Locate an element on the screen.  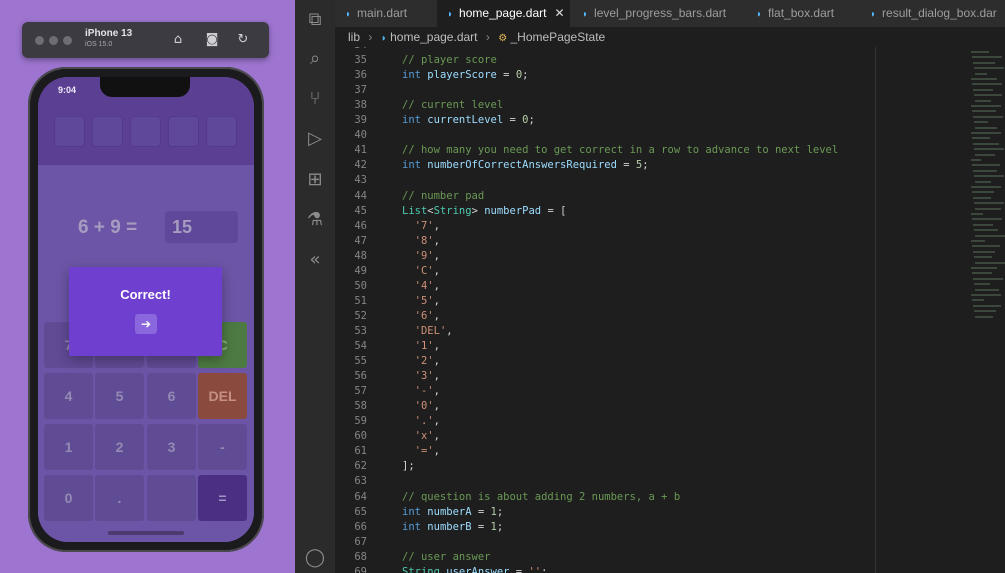
breadcrumb-folder: lib is located at coordinates (354, 37).